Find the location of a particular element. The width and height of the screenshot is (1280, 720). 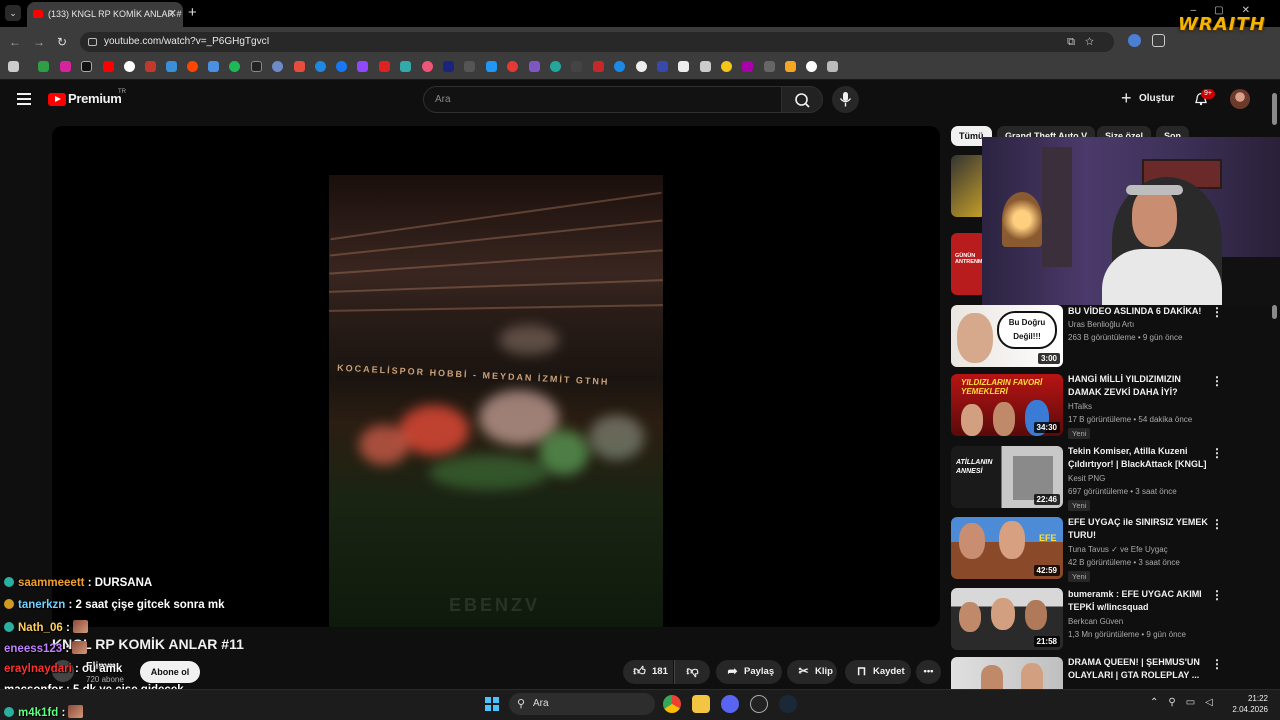

address-bar: youtube.com/watch?v=_P6GHgTgvcI ⧉☆ is located at coordinates (597, 42).